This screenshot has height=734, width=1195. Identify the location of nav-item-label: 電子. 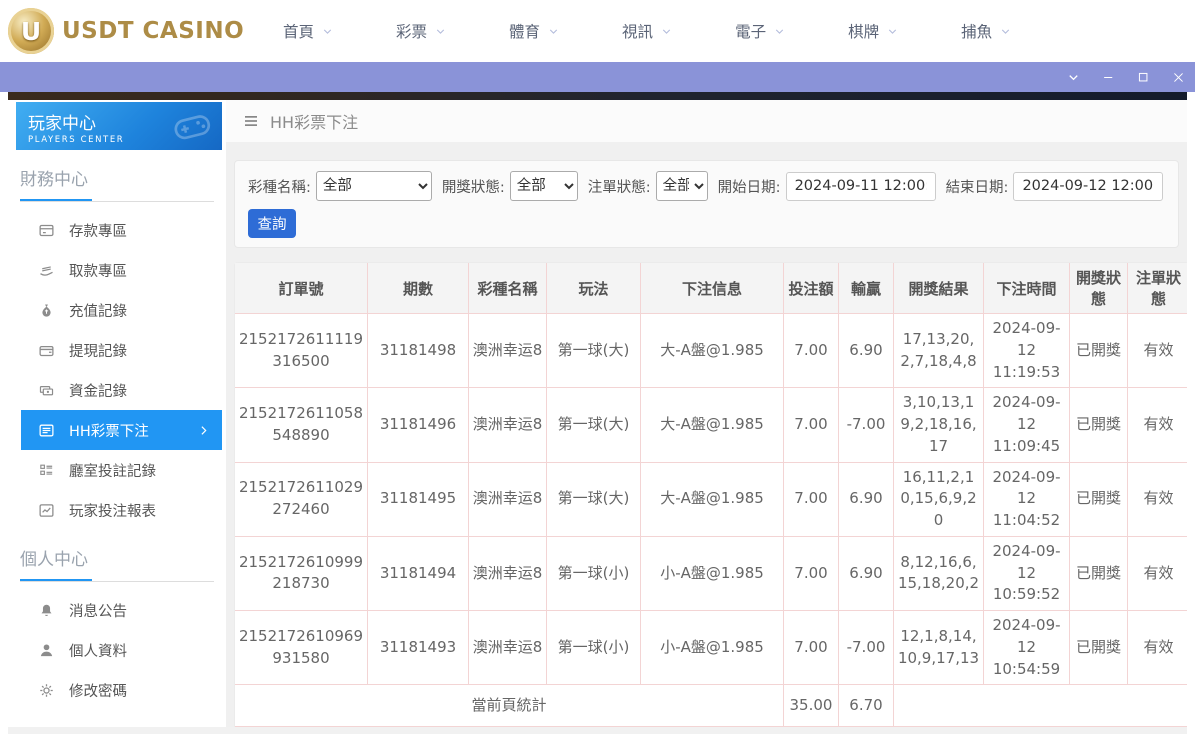
(751, 32).